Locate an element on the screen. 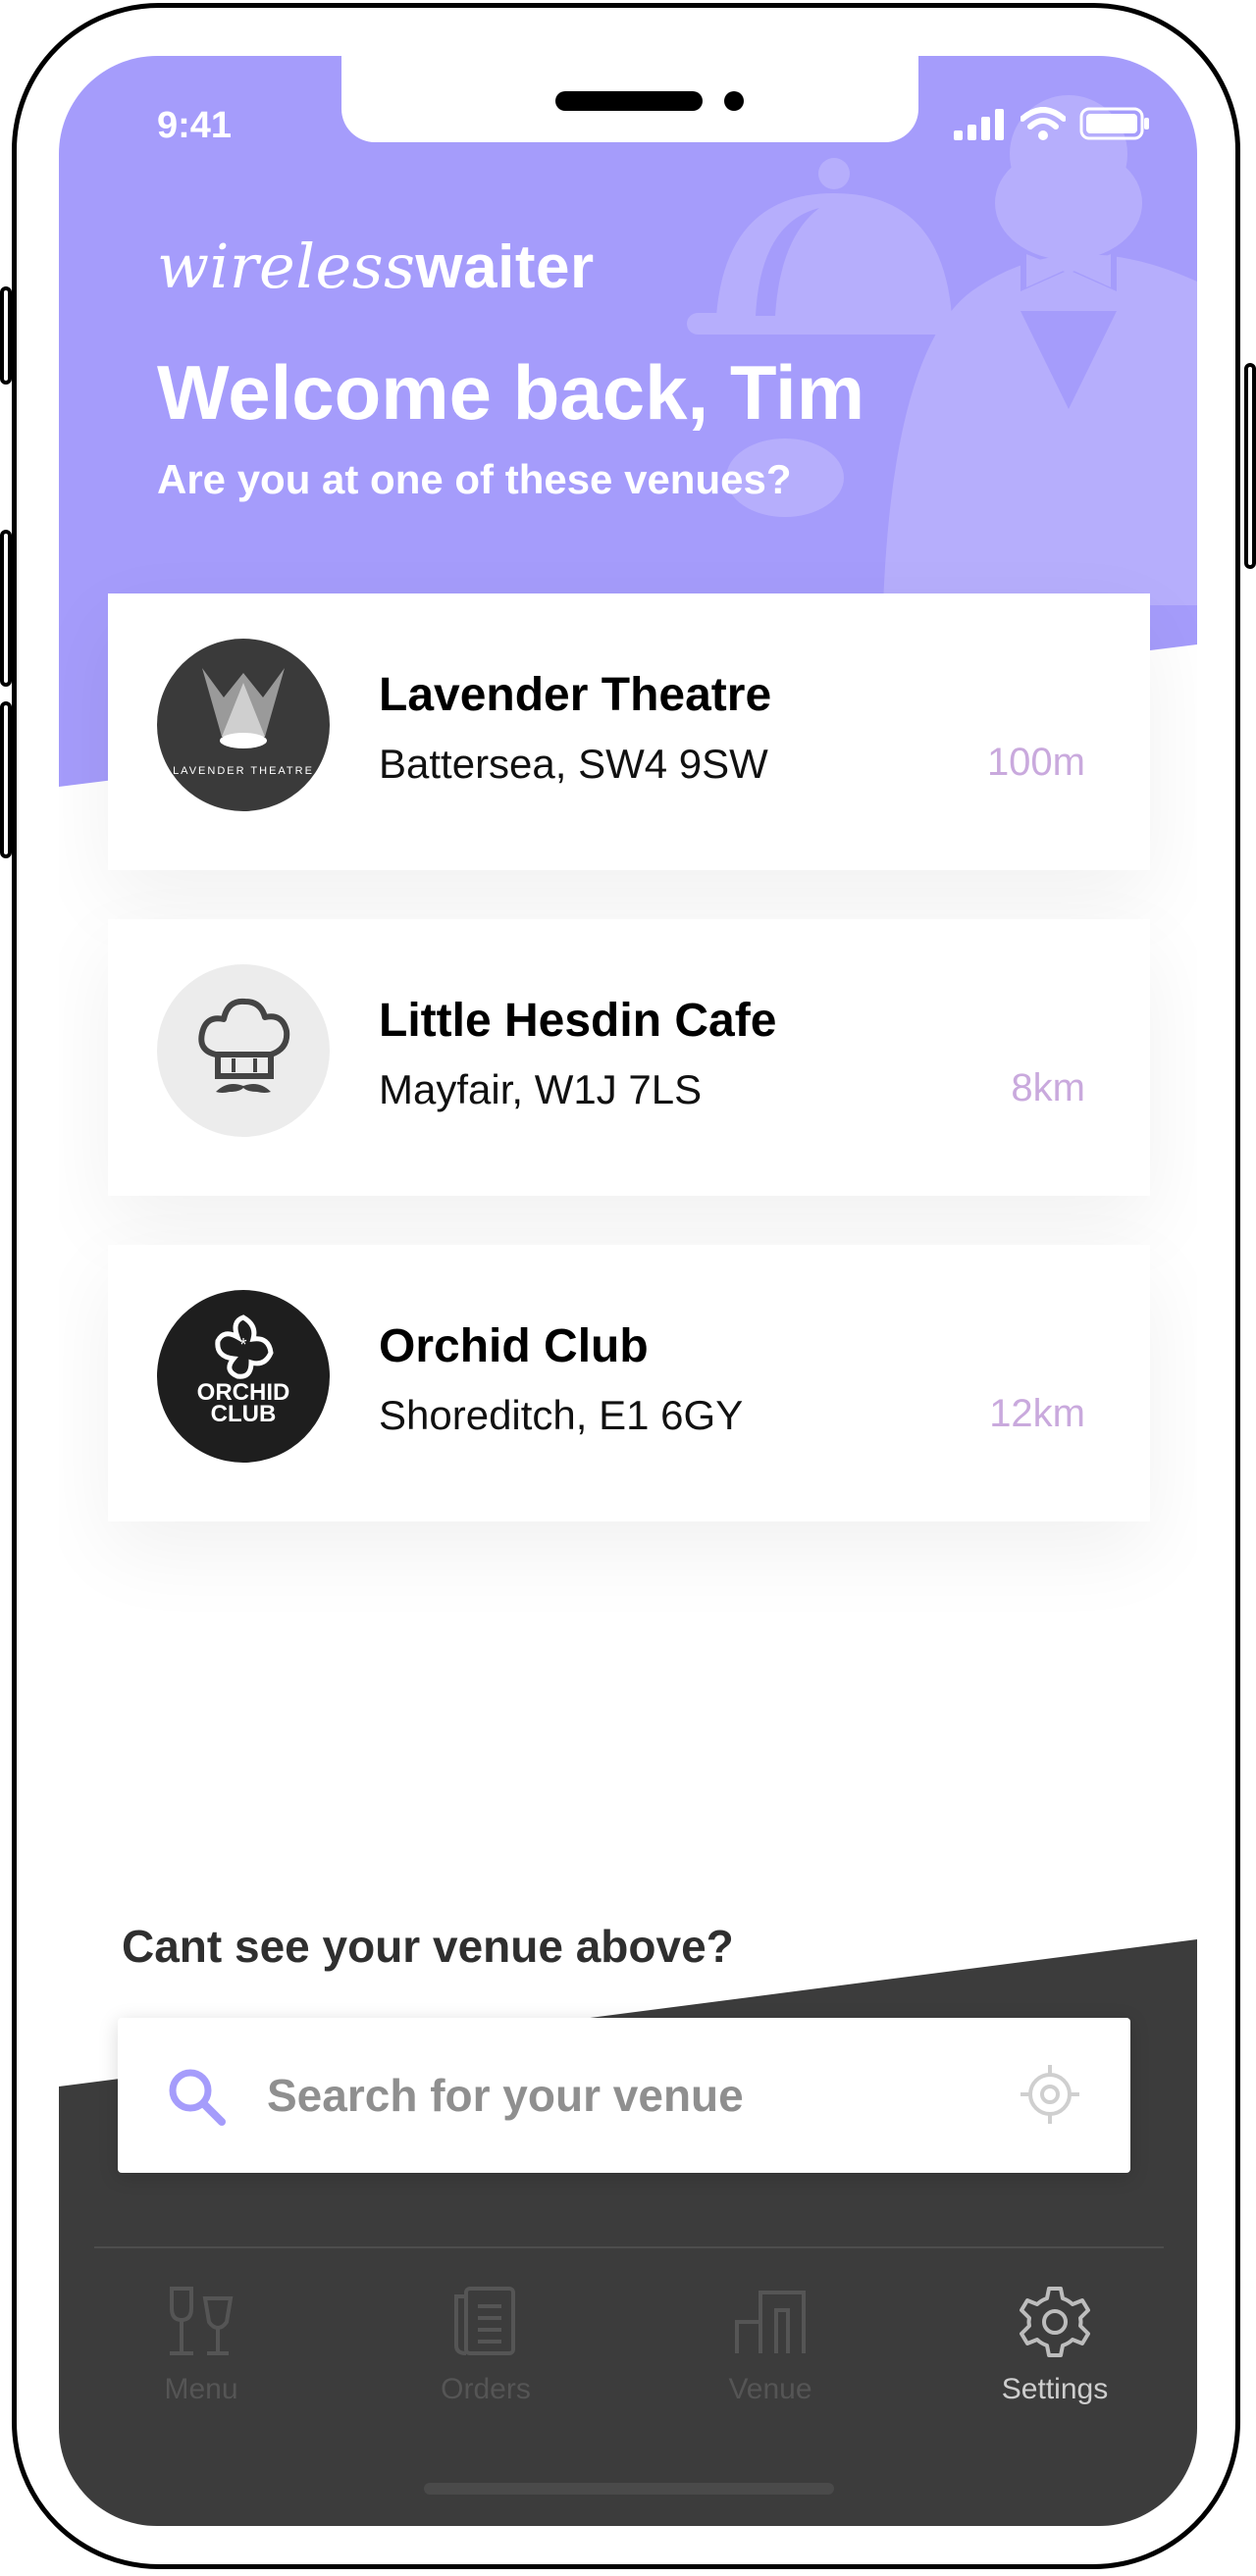  front-camera is located at coordinates (734, 101).